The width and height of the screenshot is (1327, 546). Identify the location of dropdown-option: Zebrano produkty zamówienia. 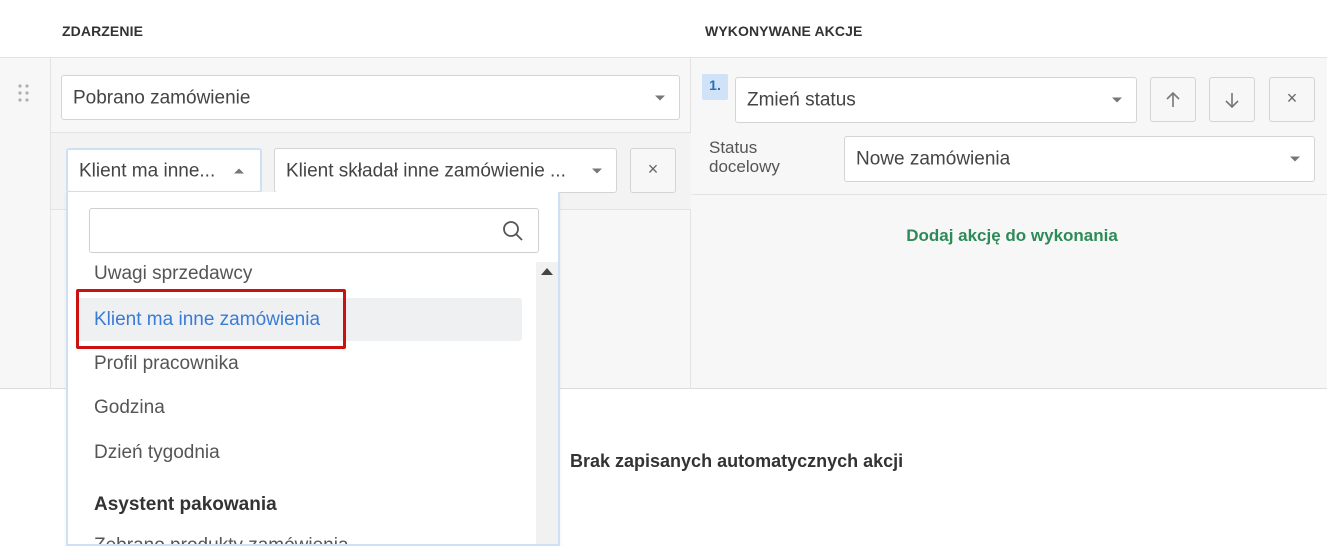
(221, 539).